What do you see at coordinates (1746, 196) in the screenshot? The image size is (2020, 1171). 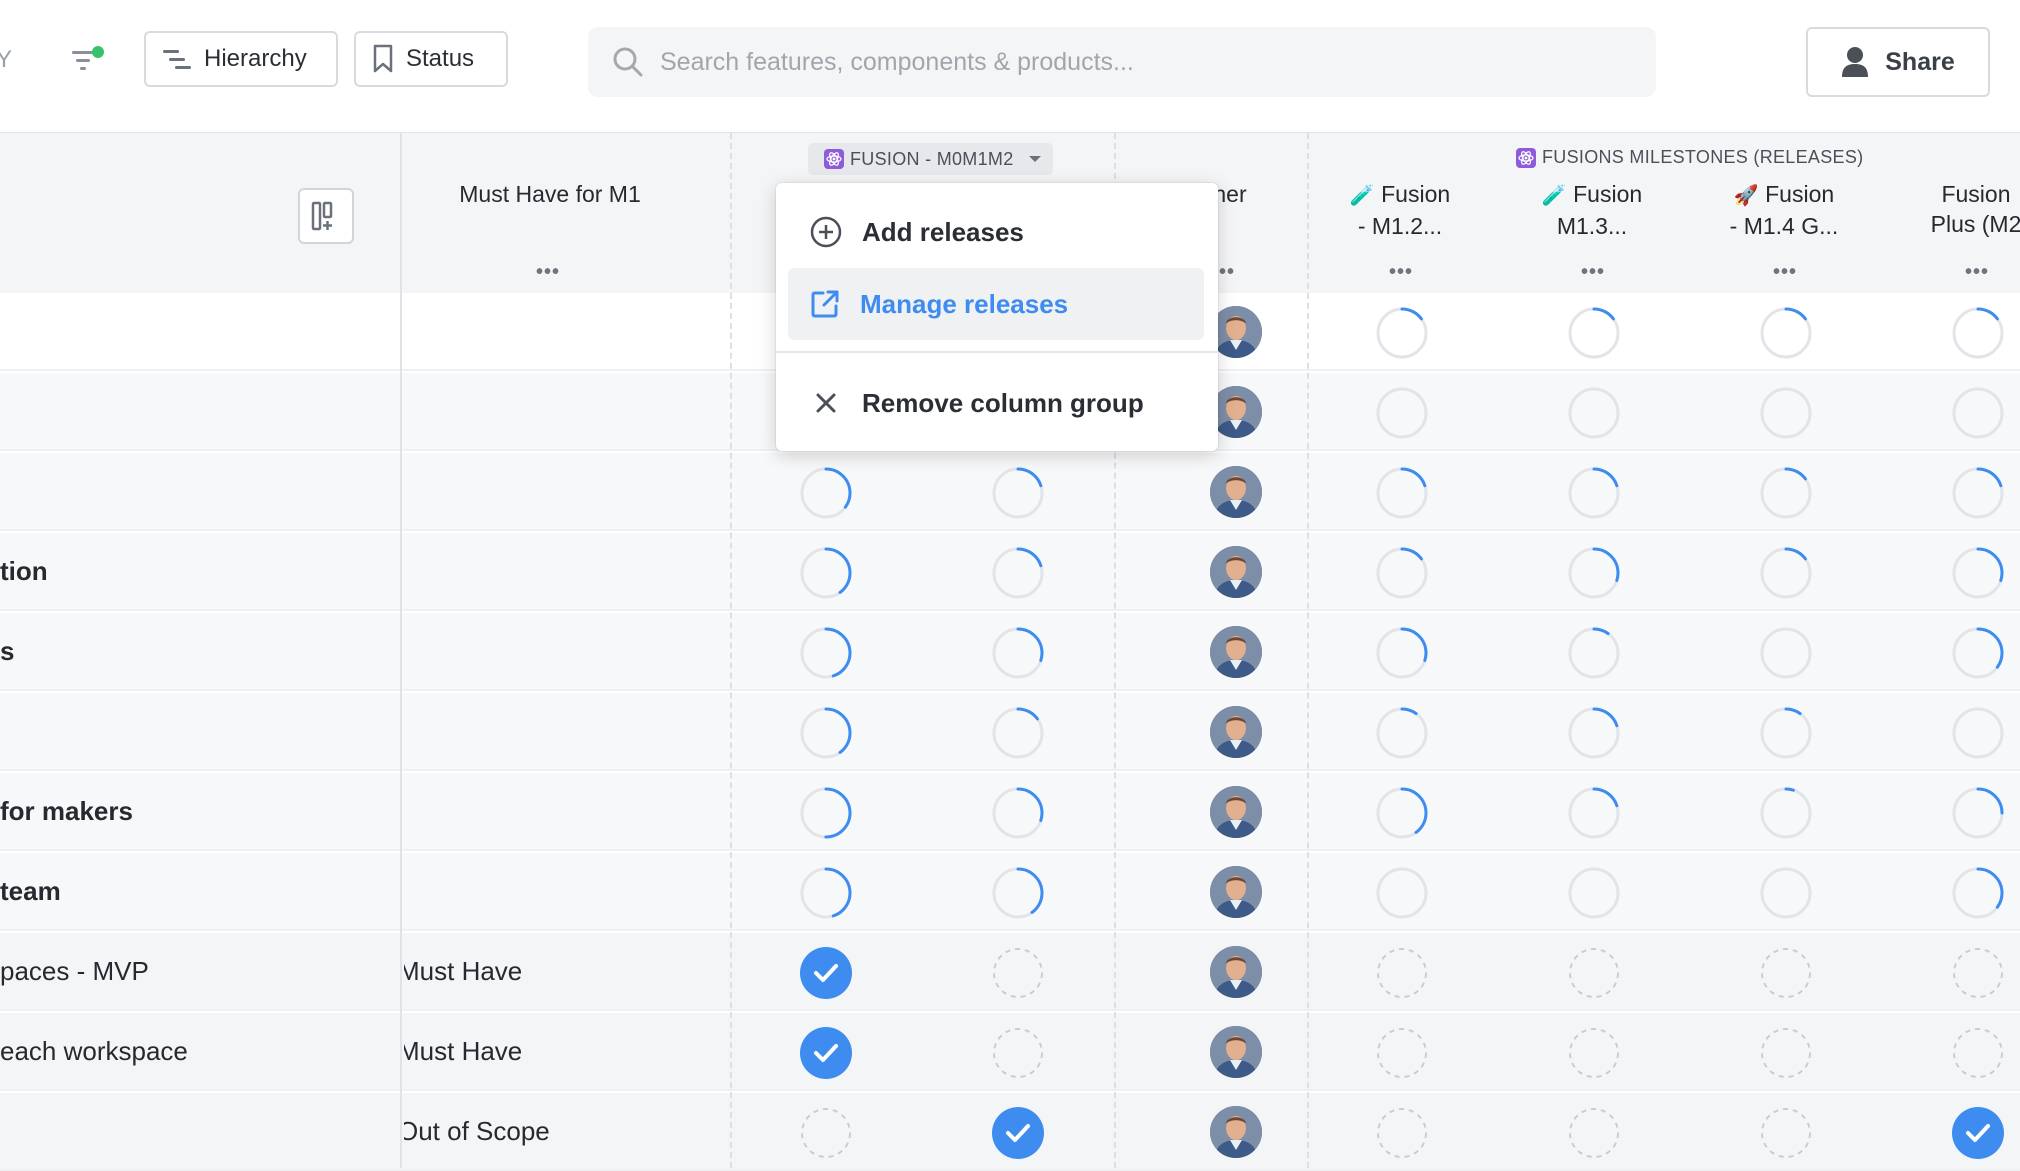 I see `rocket-icon: 🚀` at bounding box center [1746, 196].